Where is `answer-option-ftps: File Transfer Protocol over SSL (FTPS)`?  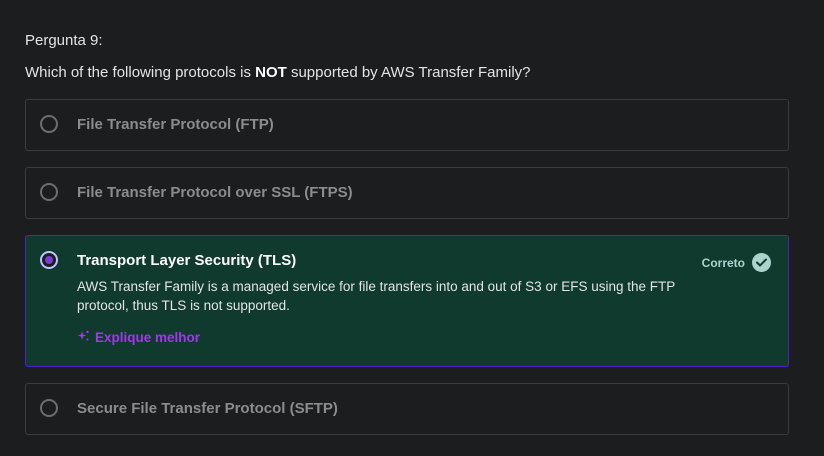 answer-option-ftps: File Transfer Protocol over SSL (FTPS) is located at coordinates (407, 193).